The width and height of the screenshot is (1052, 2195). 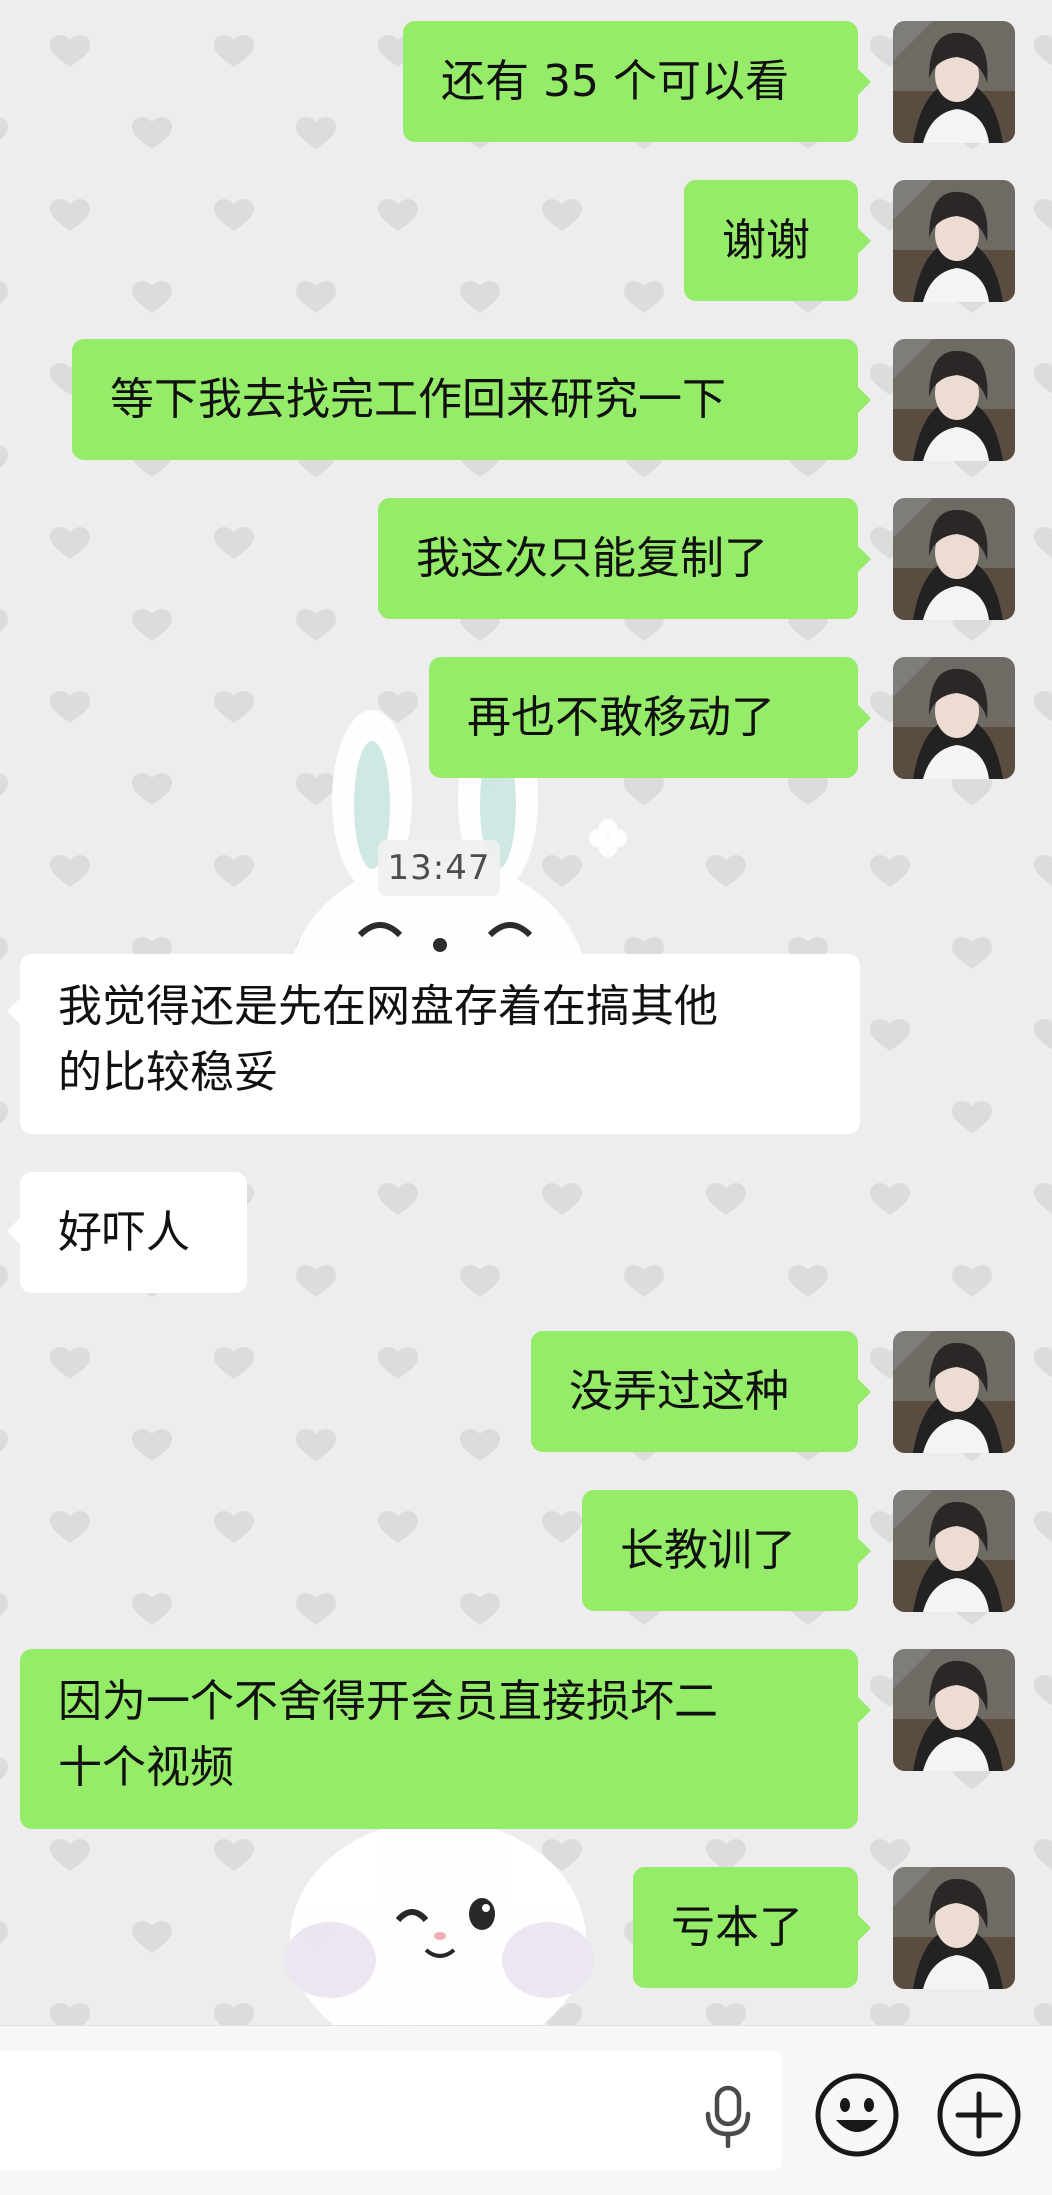 I want to click on message-text: 没弄过这种, so click(x=679, y=1391).